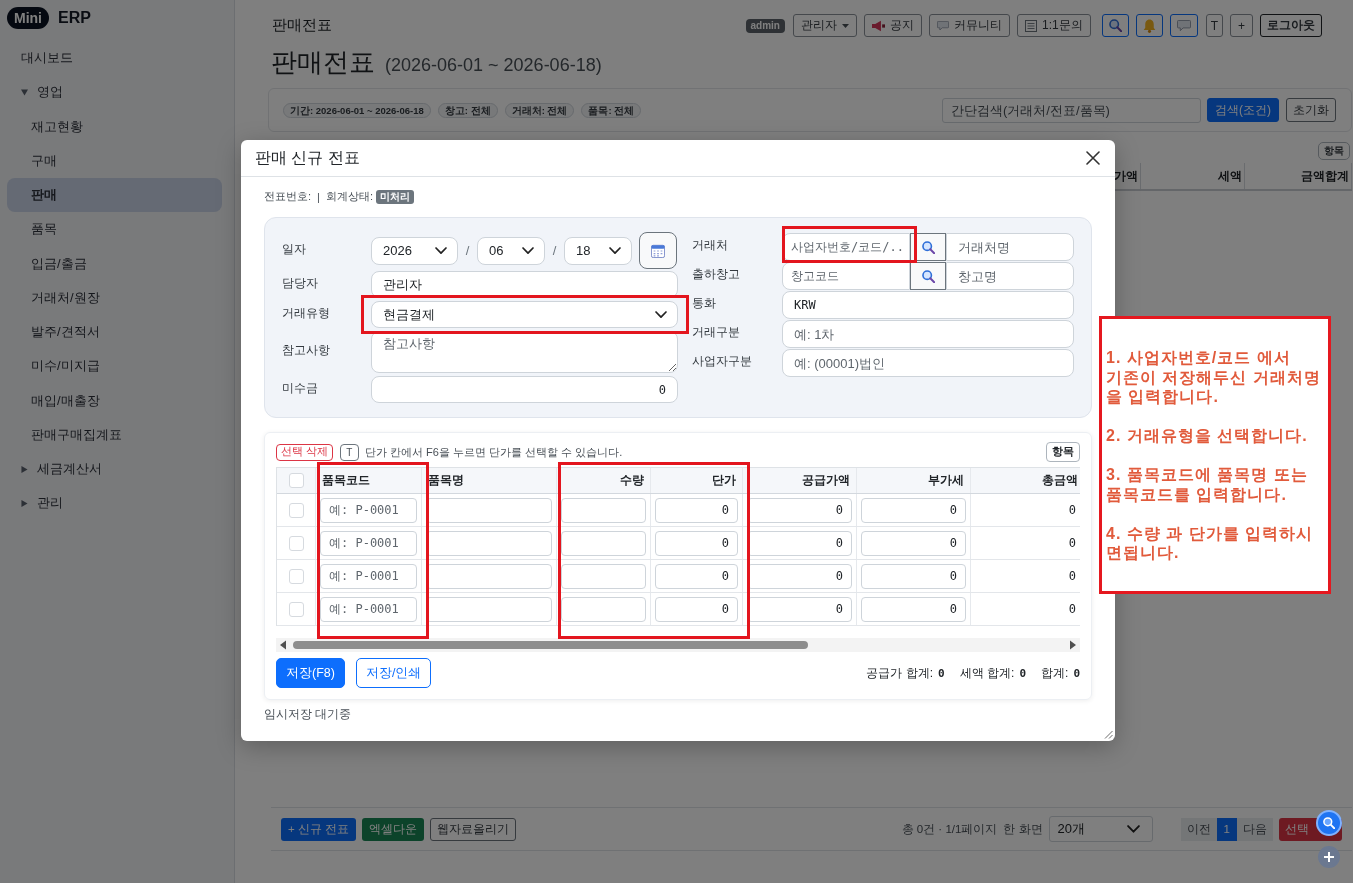 The height and width of the screenshot is (883, 1353). Describe the element at coordinates (393, 829) in the screenshot. I see `excel-download-button: 엑셀다운` at that location.